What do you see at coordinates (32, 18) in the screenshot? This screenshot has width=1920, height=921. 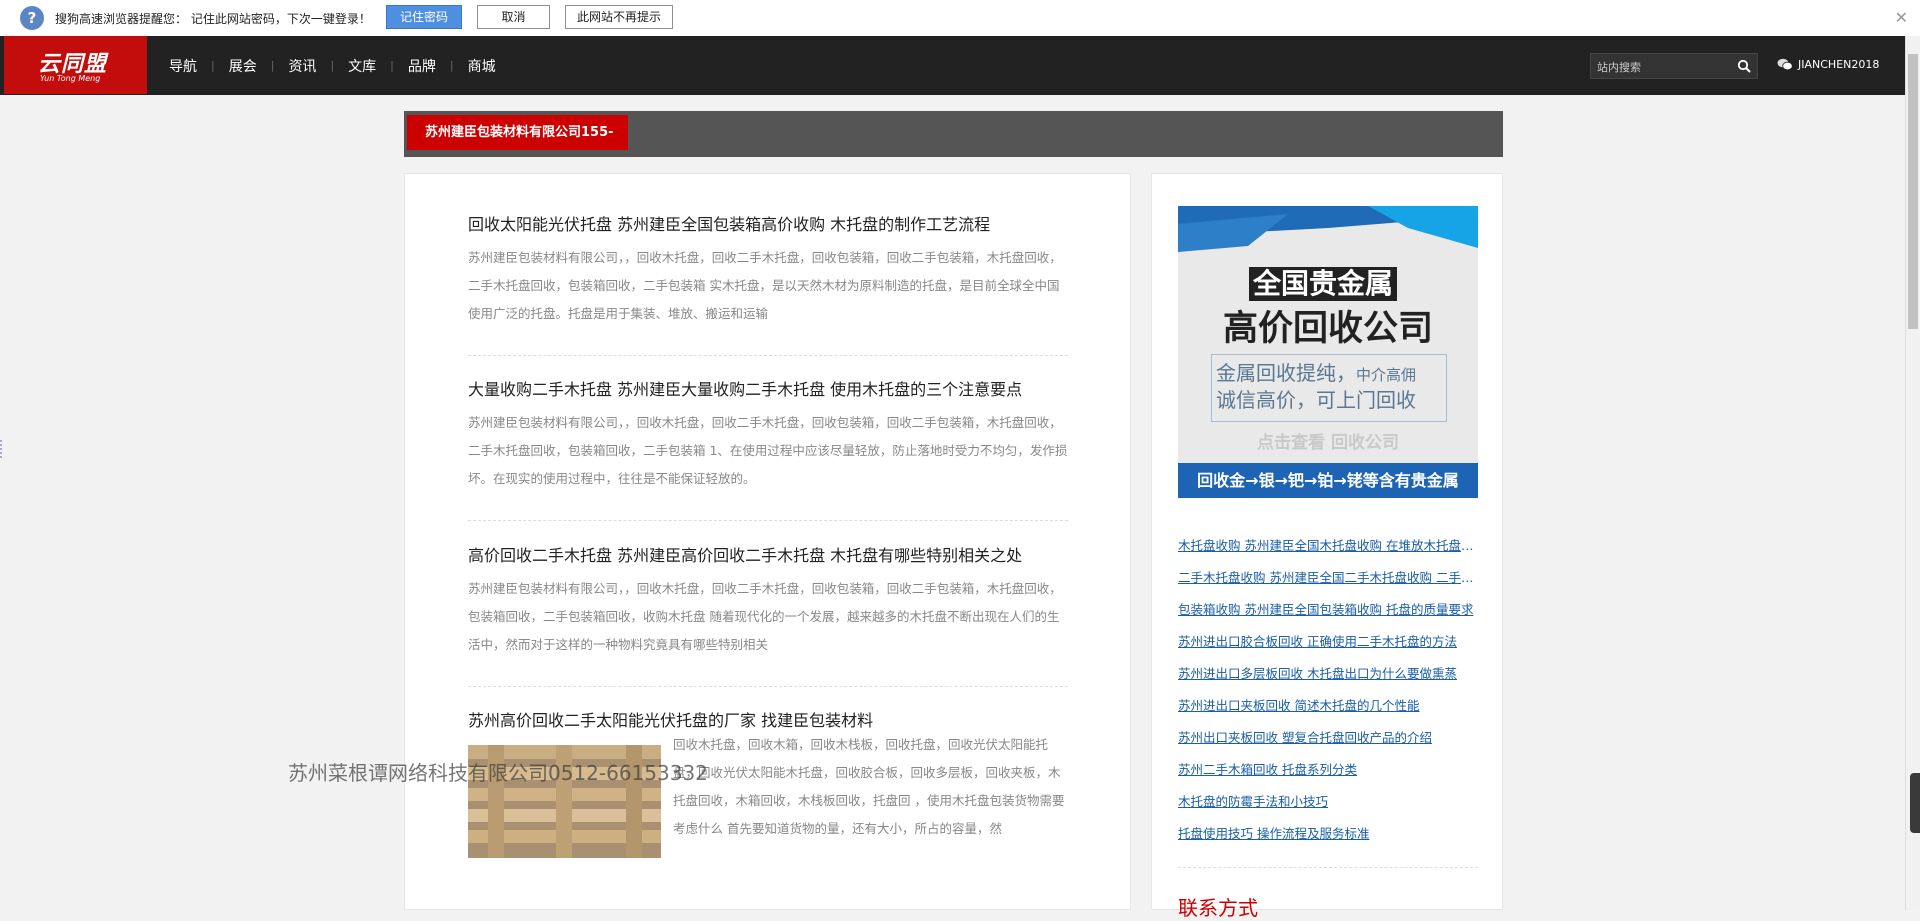 I see `info-icon: ?` at bounding box center [32, 18].